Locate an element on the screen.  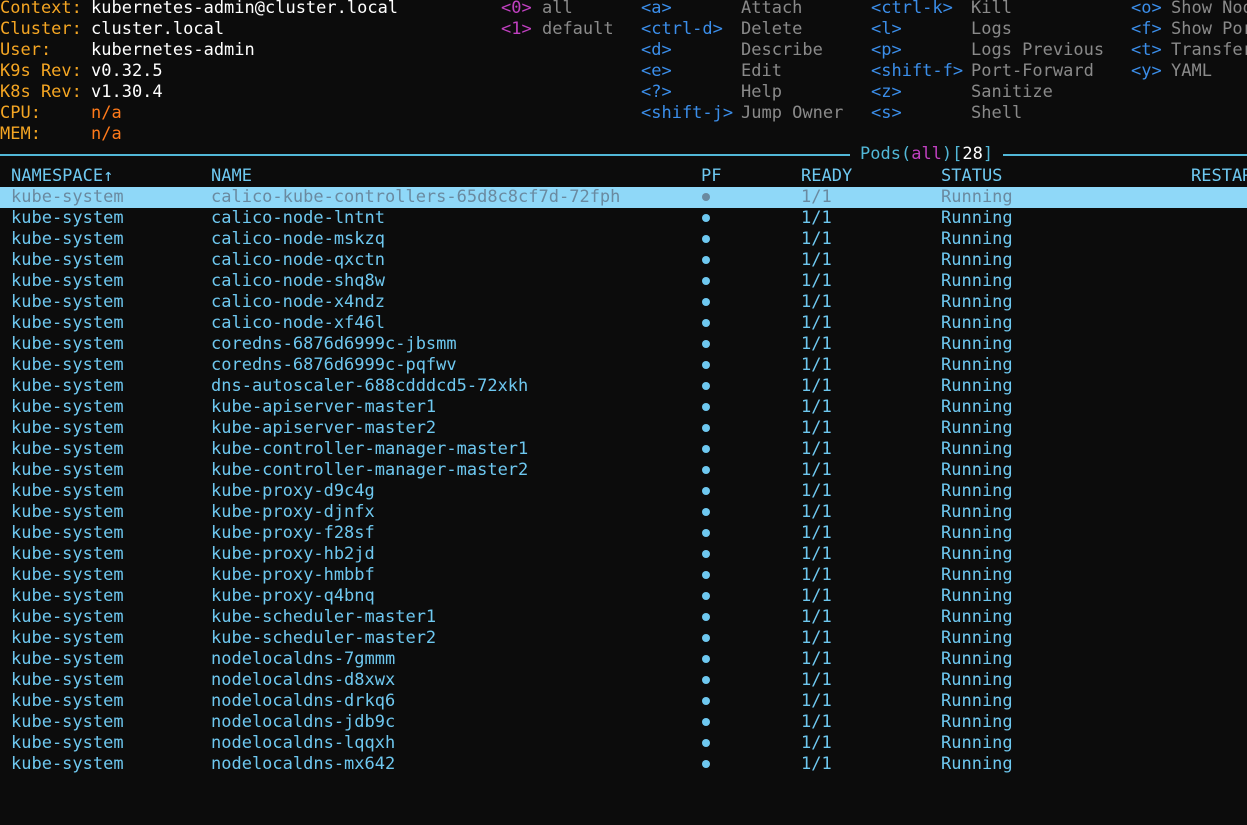
column-header-name: NAME is located at coordinates (231, 176).